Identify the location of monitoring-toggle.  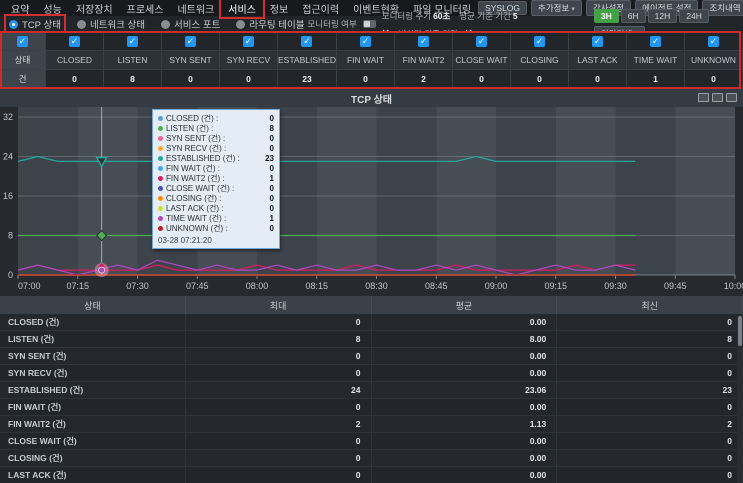
(369, 24).